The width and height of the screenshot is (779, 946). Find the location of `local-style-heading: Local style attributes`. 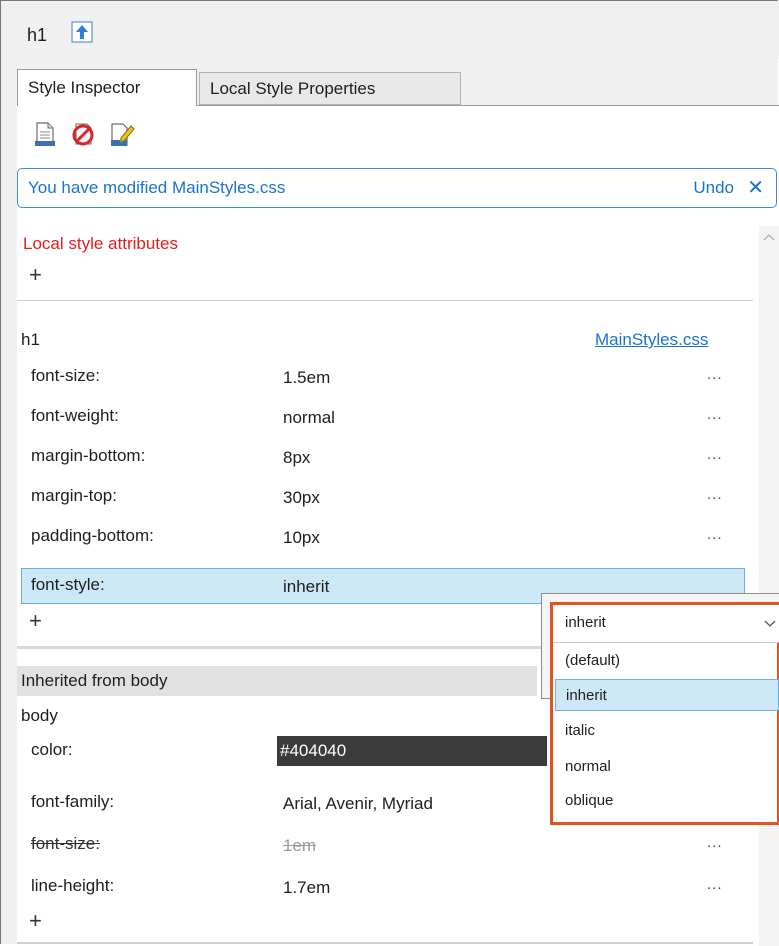

local-style-heading: Local style attributes is located at coordinates (100, 243).